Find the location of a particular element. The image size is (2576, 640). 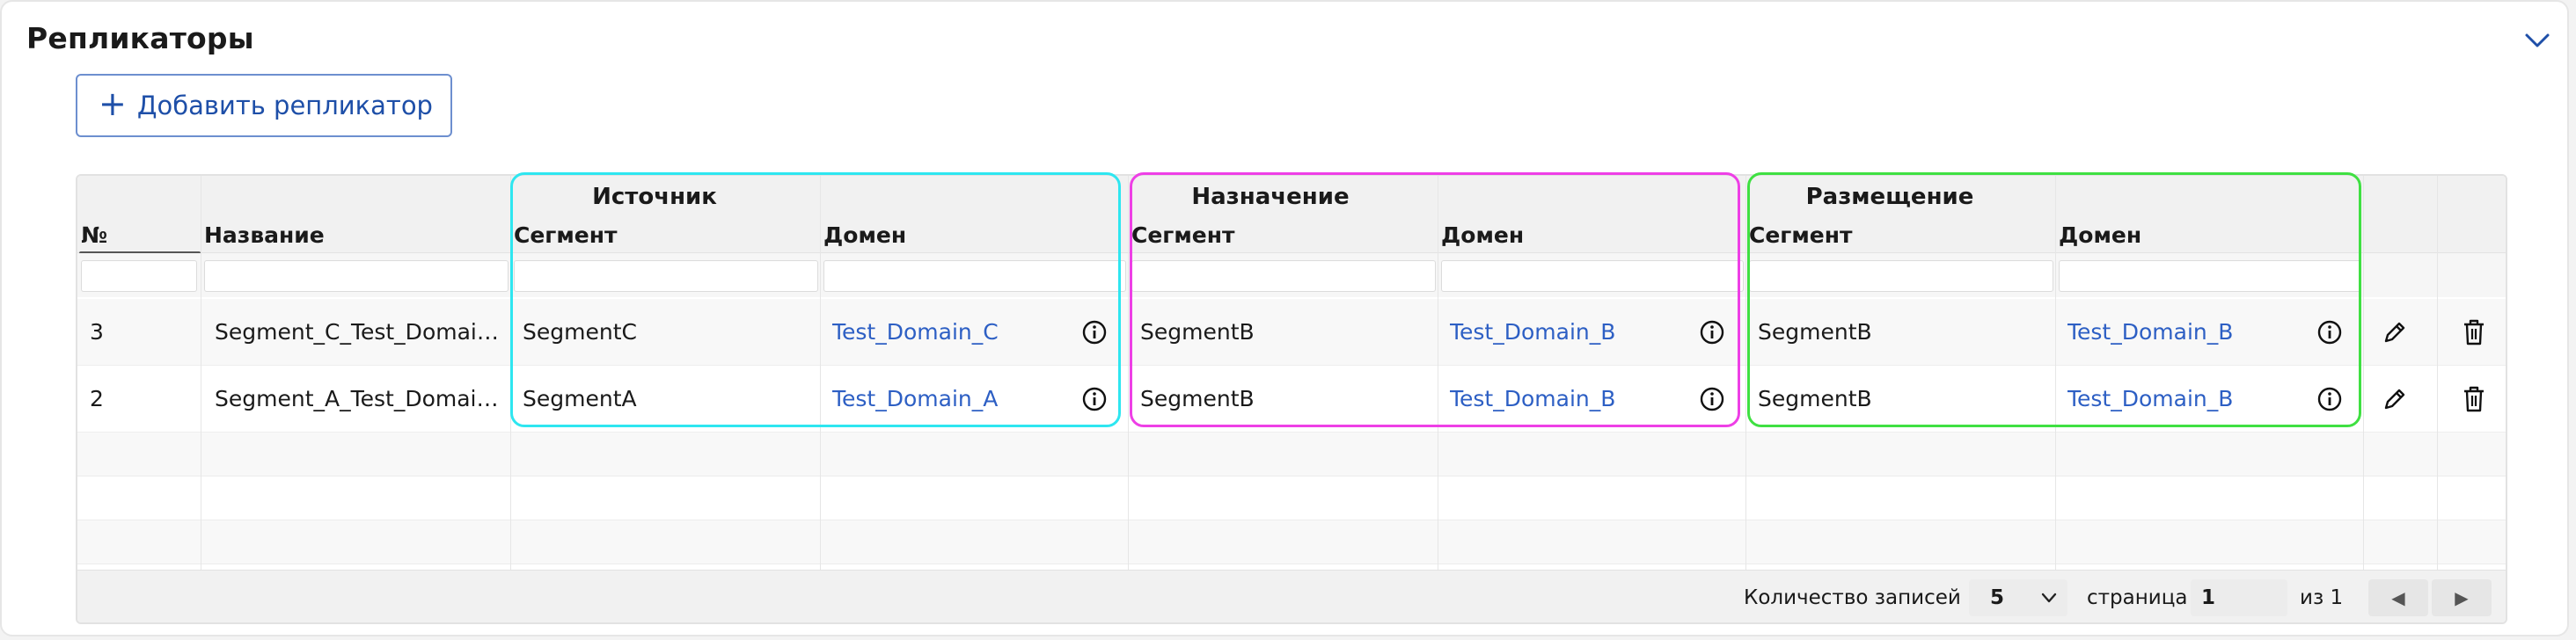

page-number-input: 1 is located at coordinates (2239, 597).